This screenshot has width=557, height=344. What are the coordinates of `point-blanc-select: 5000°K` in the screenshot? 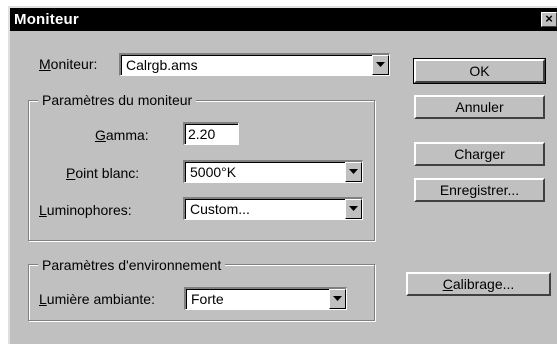 It's located at (273, 171).